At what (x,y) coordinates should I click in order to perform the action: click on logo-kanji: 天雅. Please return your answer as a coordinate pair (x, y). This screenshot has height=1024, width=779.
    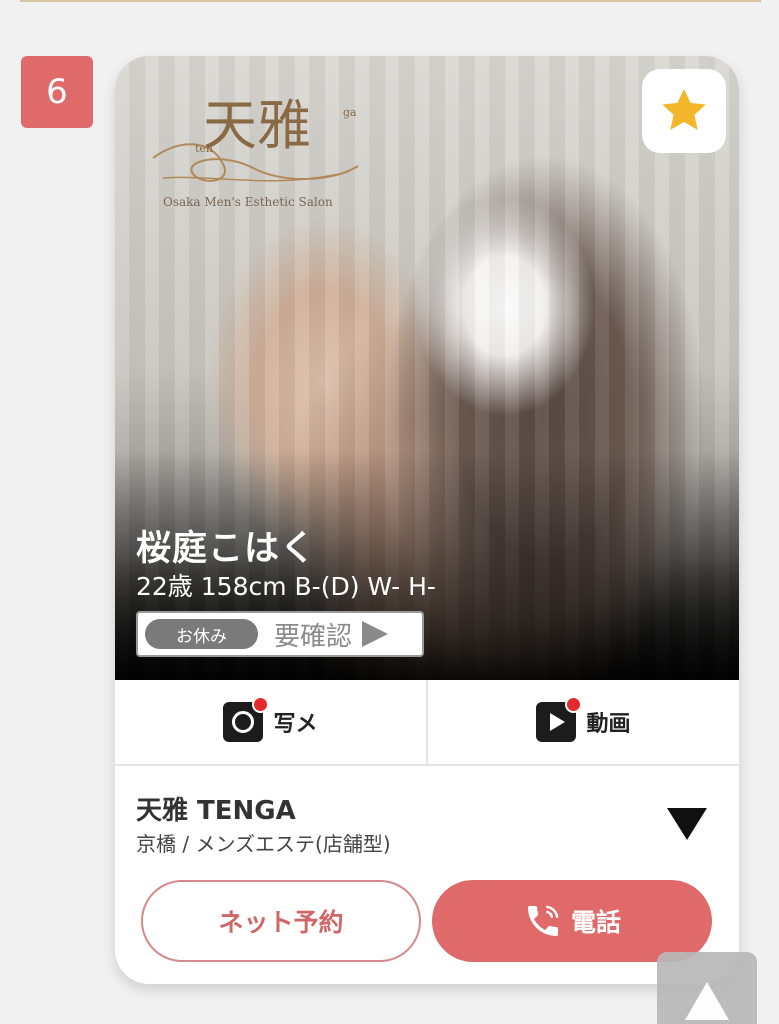
    Looking at the image, I should click on (257, 125).